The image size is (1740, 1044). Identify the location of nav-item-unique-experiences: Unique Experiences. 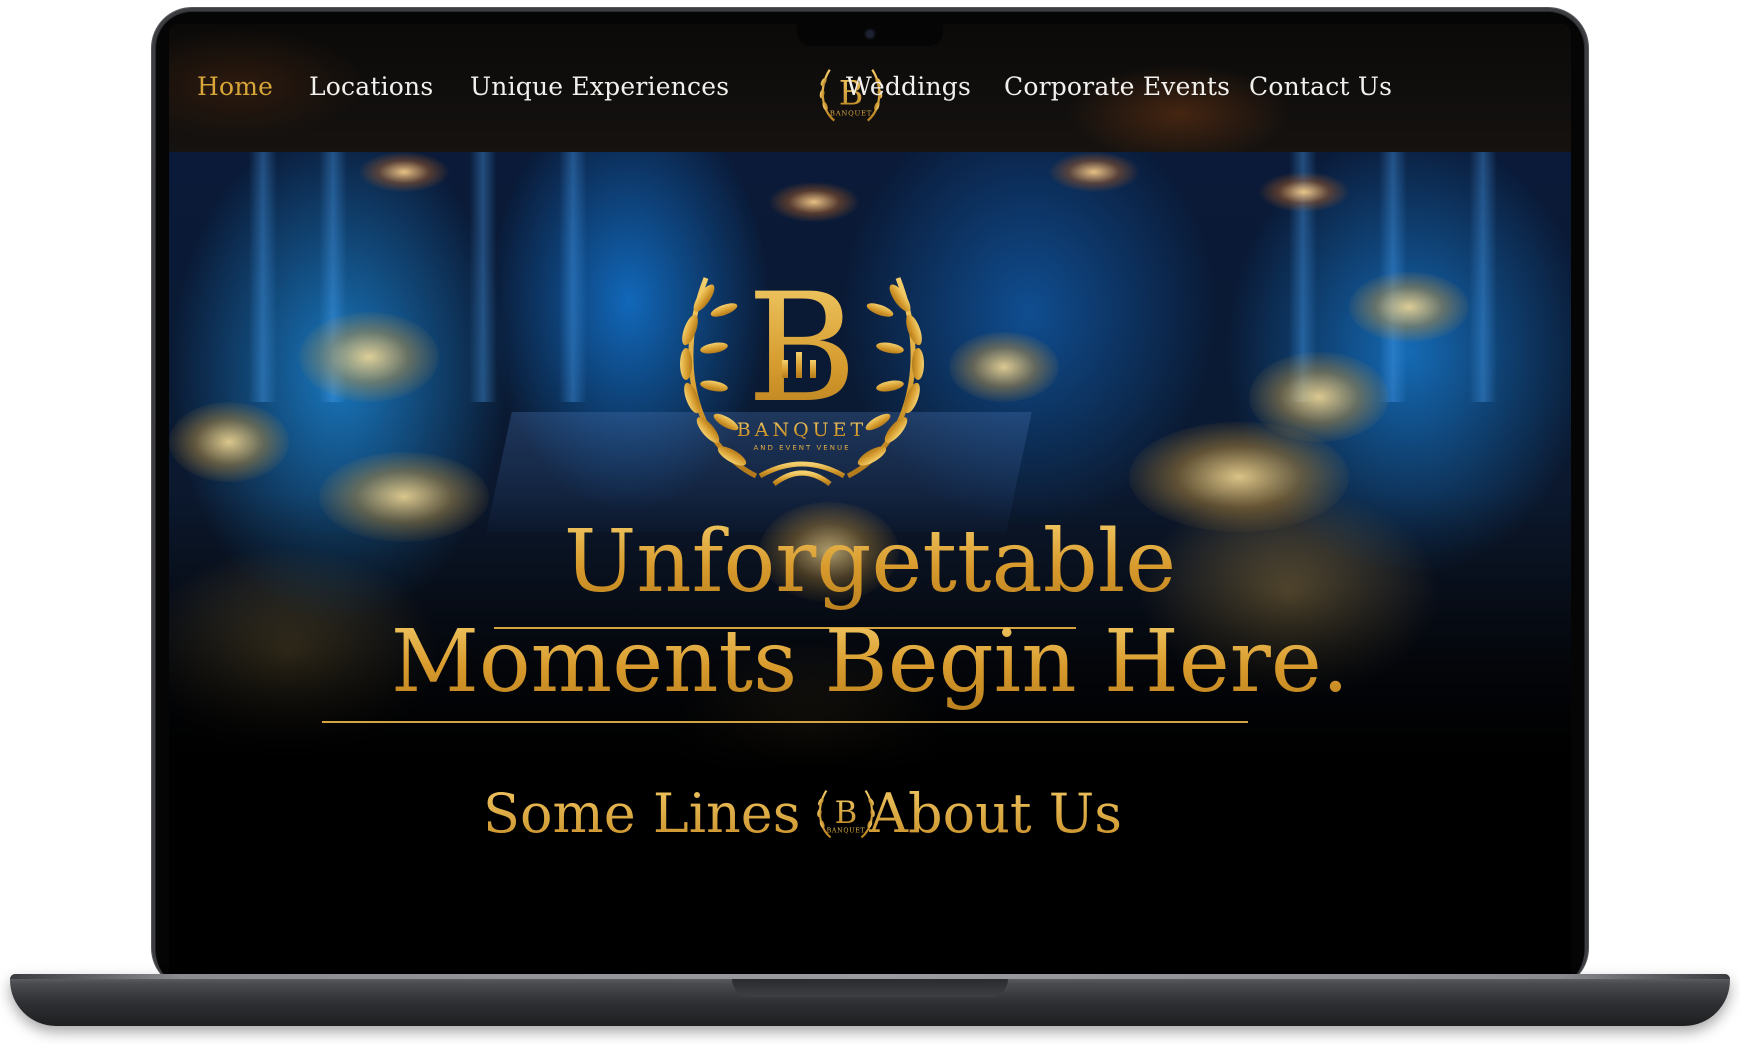
(599, 86).